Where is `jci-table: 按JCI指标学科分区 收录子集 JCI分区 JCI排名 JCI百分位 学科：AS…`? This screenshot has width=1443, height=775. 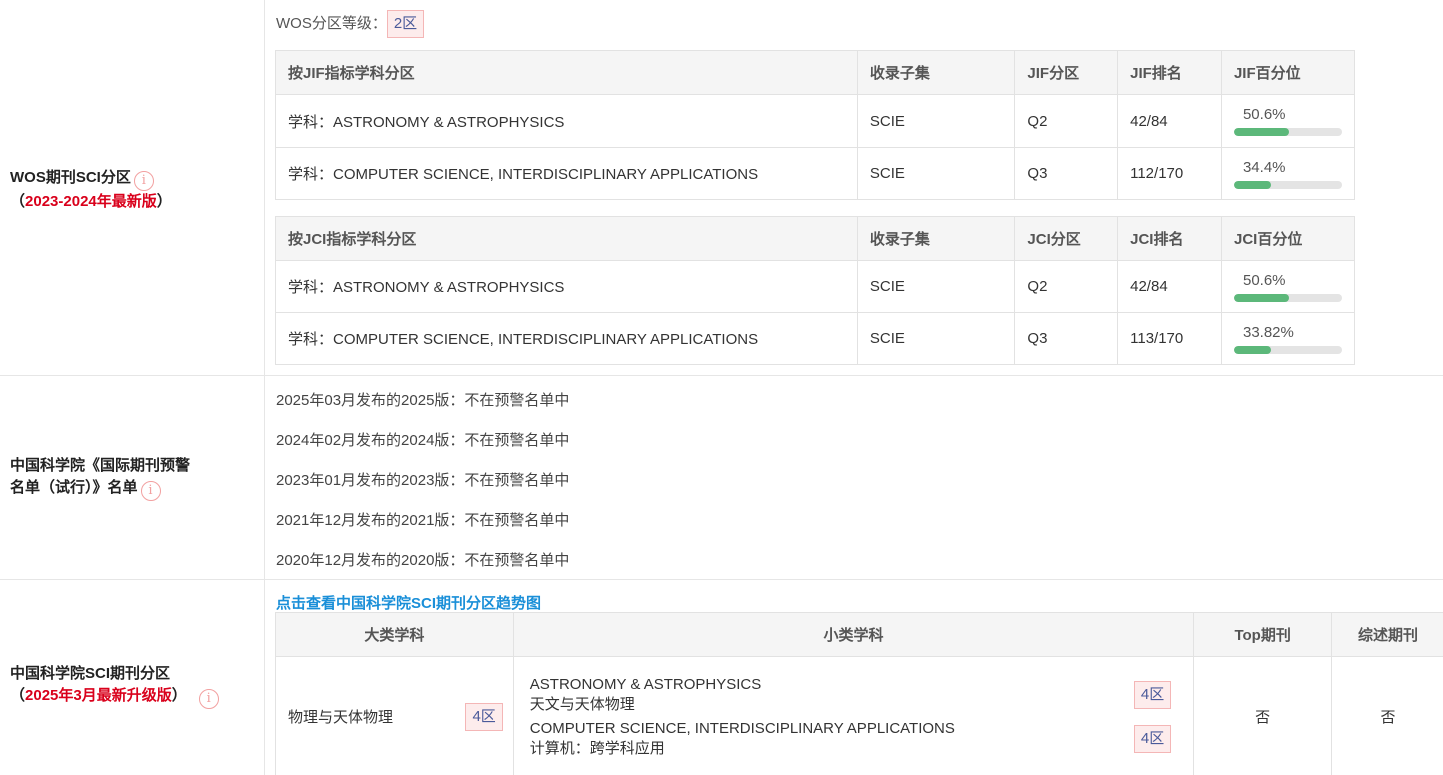
jci-table: 按JCI指标学科分区 收录子集 JCI分区 JCI排名 JCI百分位 学科：AS… is located at coordinates (815, 290).